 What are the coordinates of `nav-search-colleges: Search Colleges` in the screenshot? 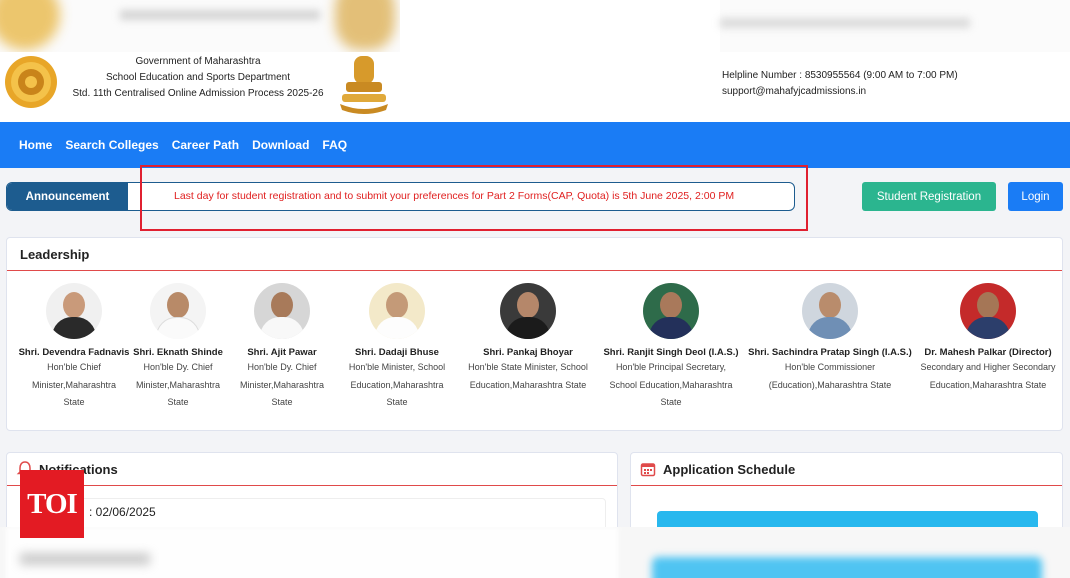 It's located at (111, 145).